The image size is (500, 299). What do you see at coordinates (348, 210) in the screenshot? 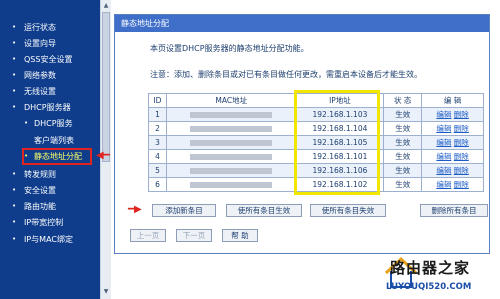
I see `disable-all-button: 使所有条目失效` at bounding box center [348, 210].